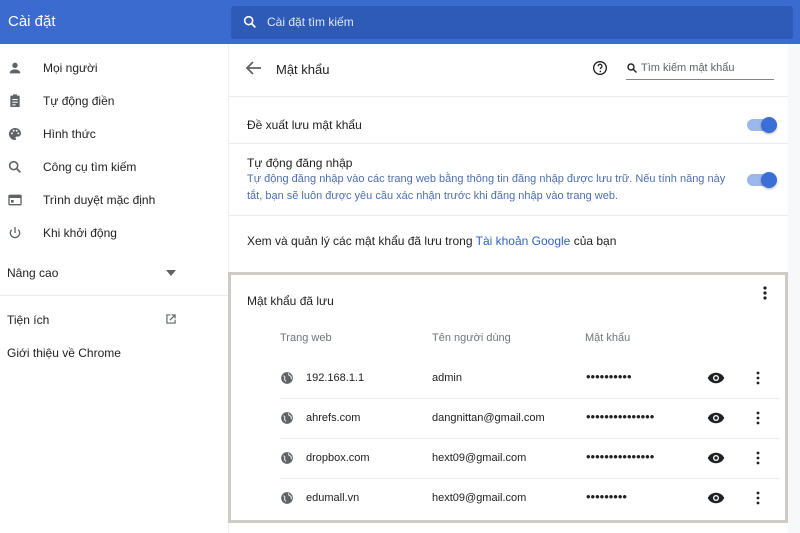 The height and width of the screenshot is (533, 800). Describe the element at coordinates (609, 376) in the screenshot. I see `password-mask: ••••••••••` at that location.